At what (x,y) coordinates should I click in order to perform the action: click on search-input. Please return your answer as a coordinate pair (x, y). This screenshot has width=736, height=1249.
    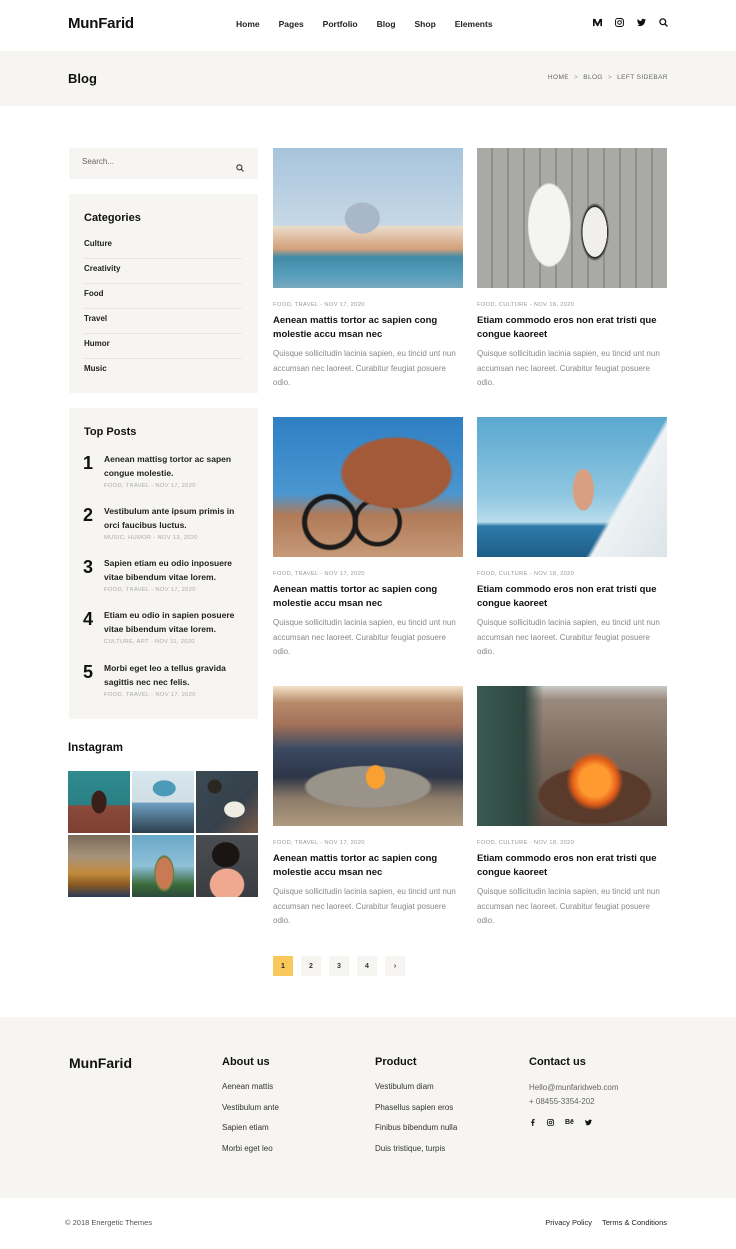
    Looking at the image, I should click on (157, 161).